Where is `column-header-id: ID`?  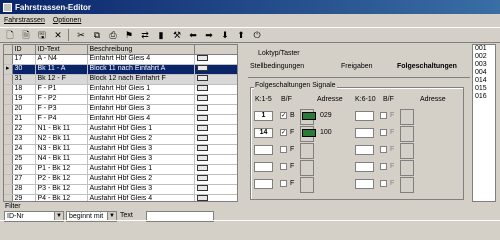
column-header-id: ID is located at coordinates (24, 50).